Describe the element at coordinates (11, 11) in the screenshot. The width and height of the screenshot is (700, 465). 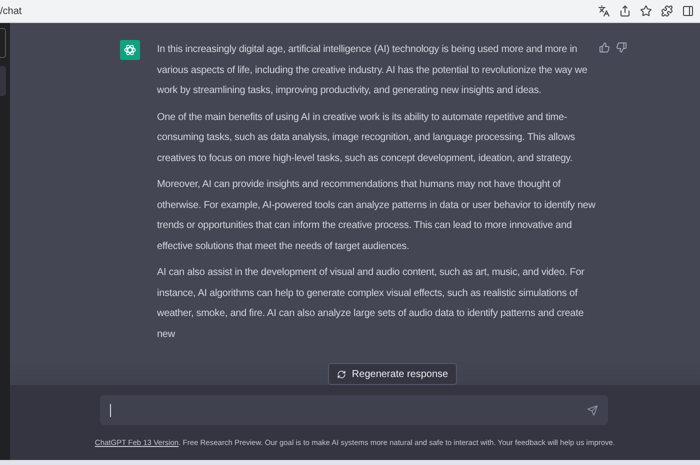
I see `address-text: /chat` at that location.